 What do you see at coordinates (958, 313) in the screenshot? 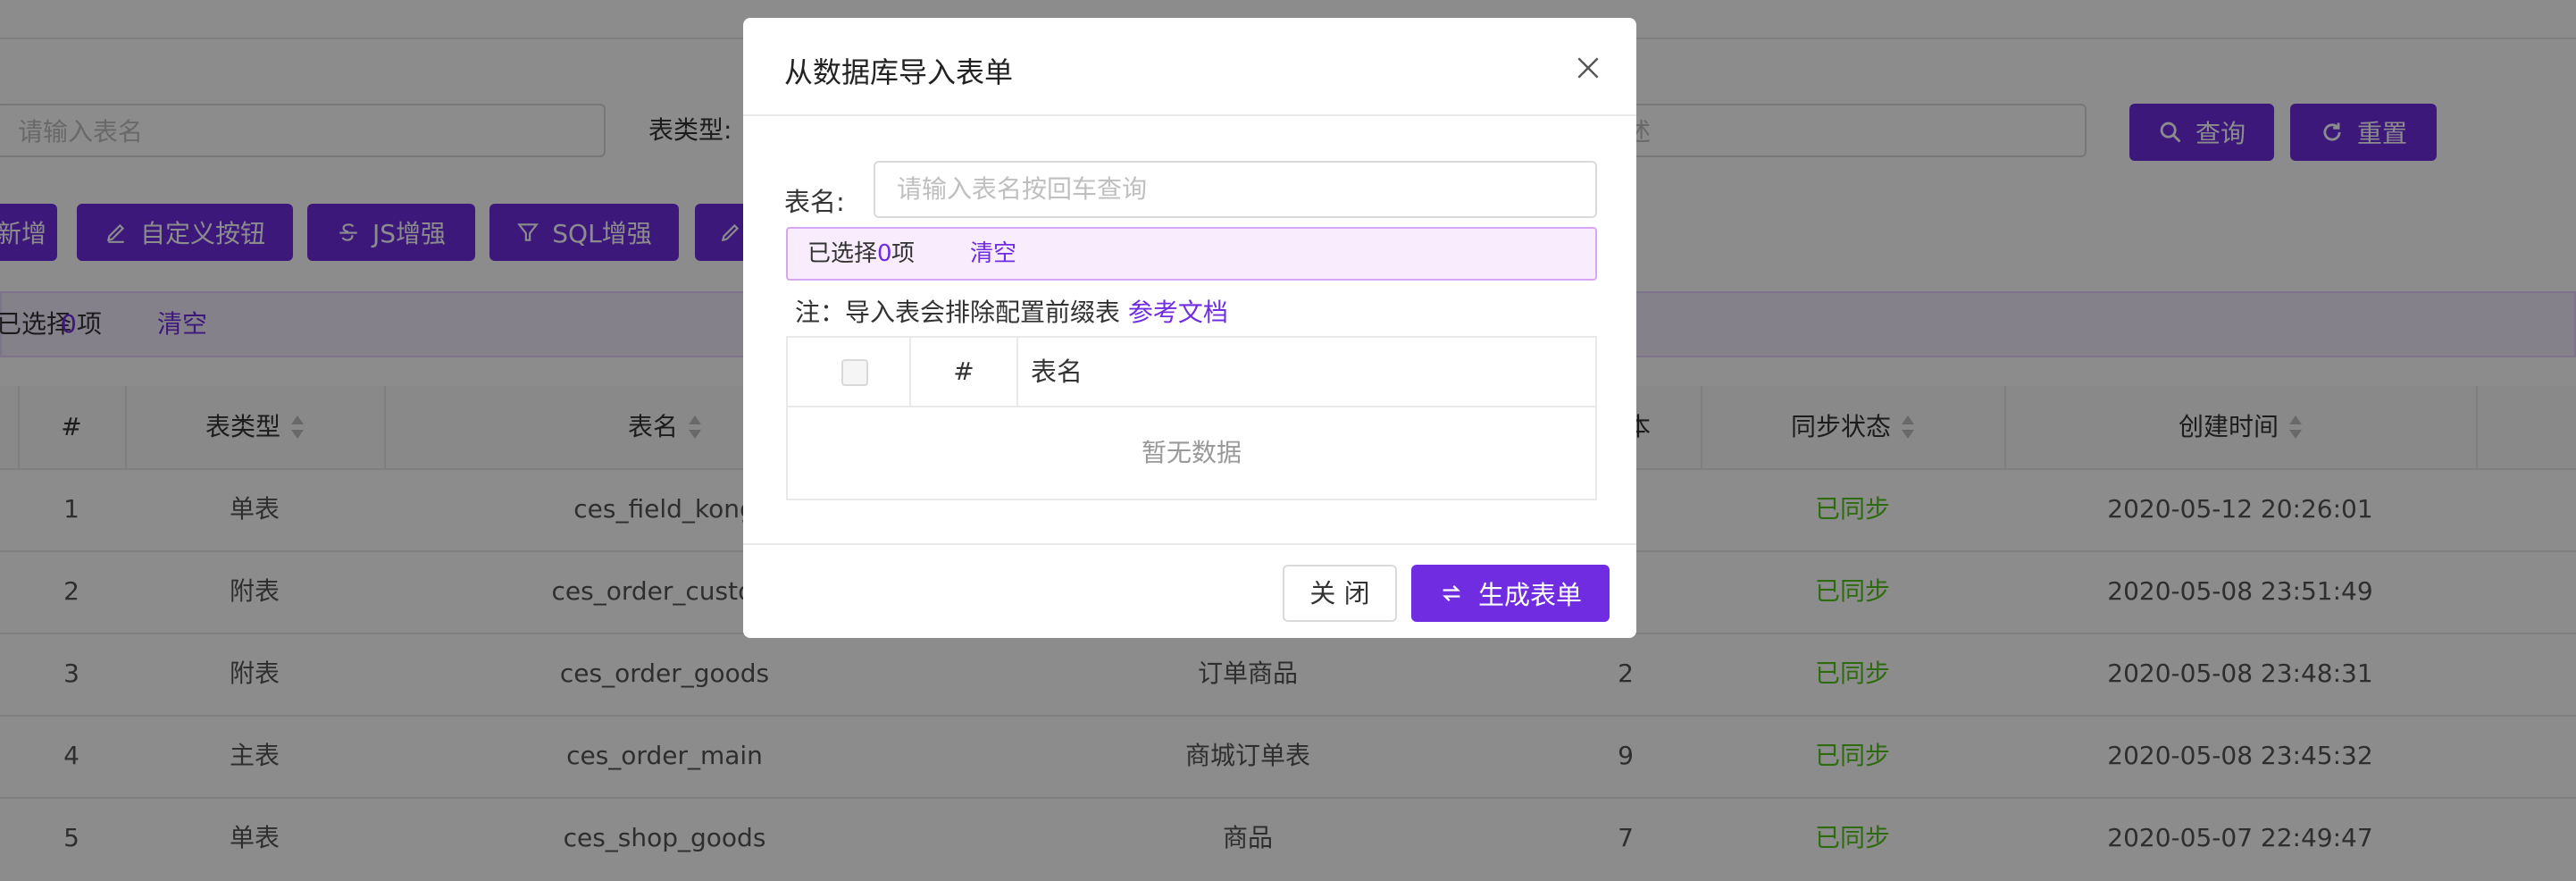
I see `note-text: 注：导入表会排除配置前缀表` at bounding box center [958, 313].